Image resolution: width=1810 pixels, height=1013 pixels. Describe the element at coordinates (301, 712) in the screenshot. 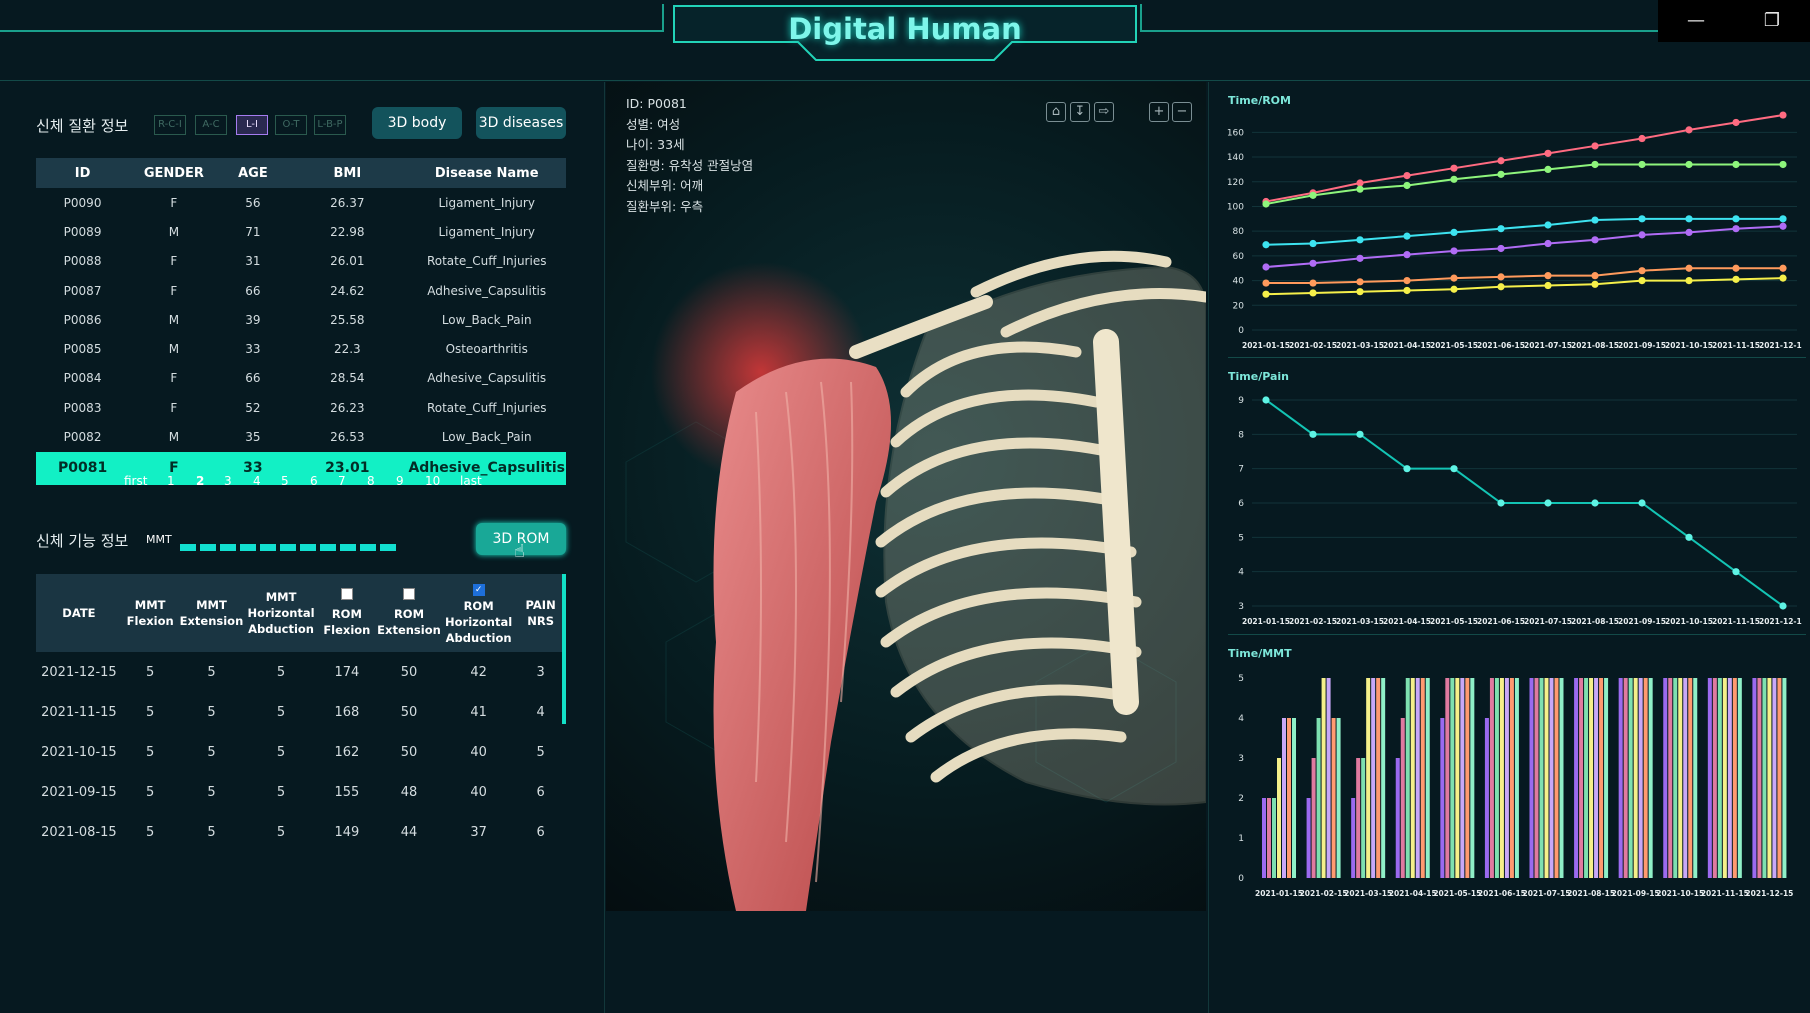

I see `function-row: 2021-11-15 5 5 5 168 50 41 4` at that location.